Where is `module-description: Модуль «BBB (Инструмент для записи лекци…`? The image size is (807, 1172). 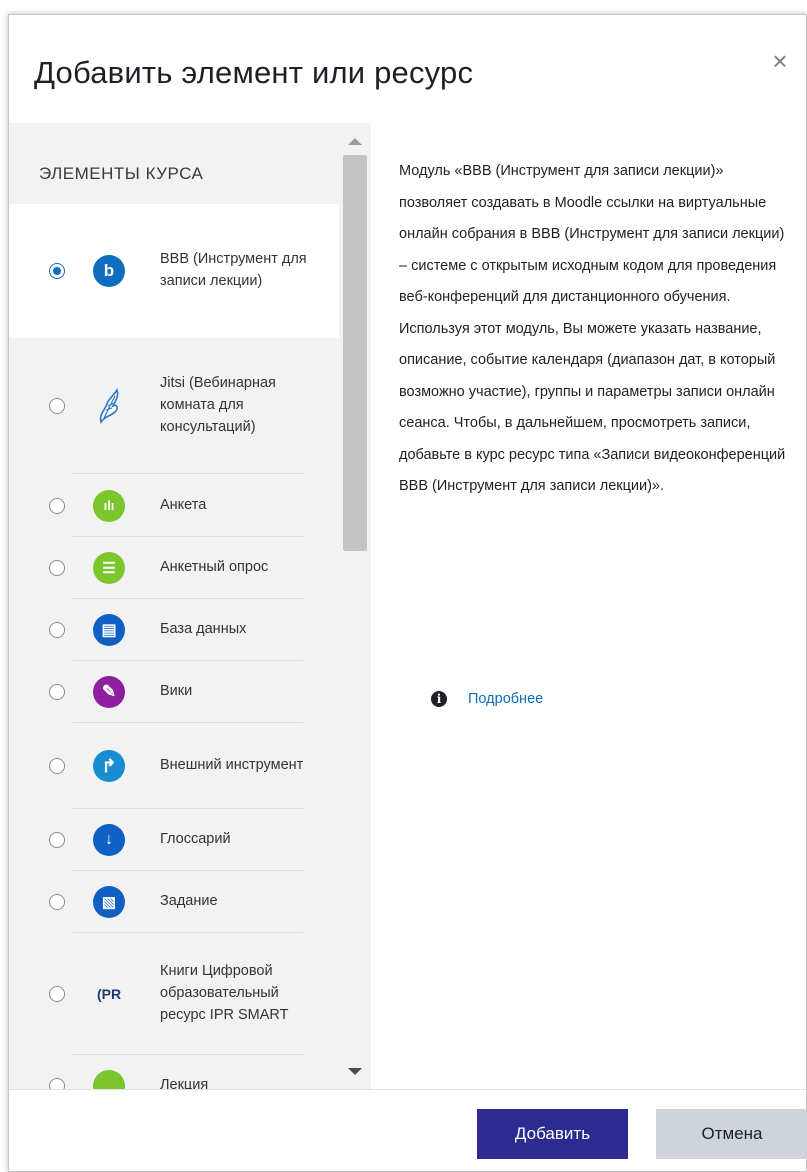 module-description: Модуль «BBB (Инструмент для записи лекци… is located at coordinates (592, 328).